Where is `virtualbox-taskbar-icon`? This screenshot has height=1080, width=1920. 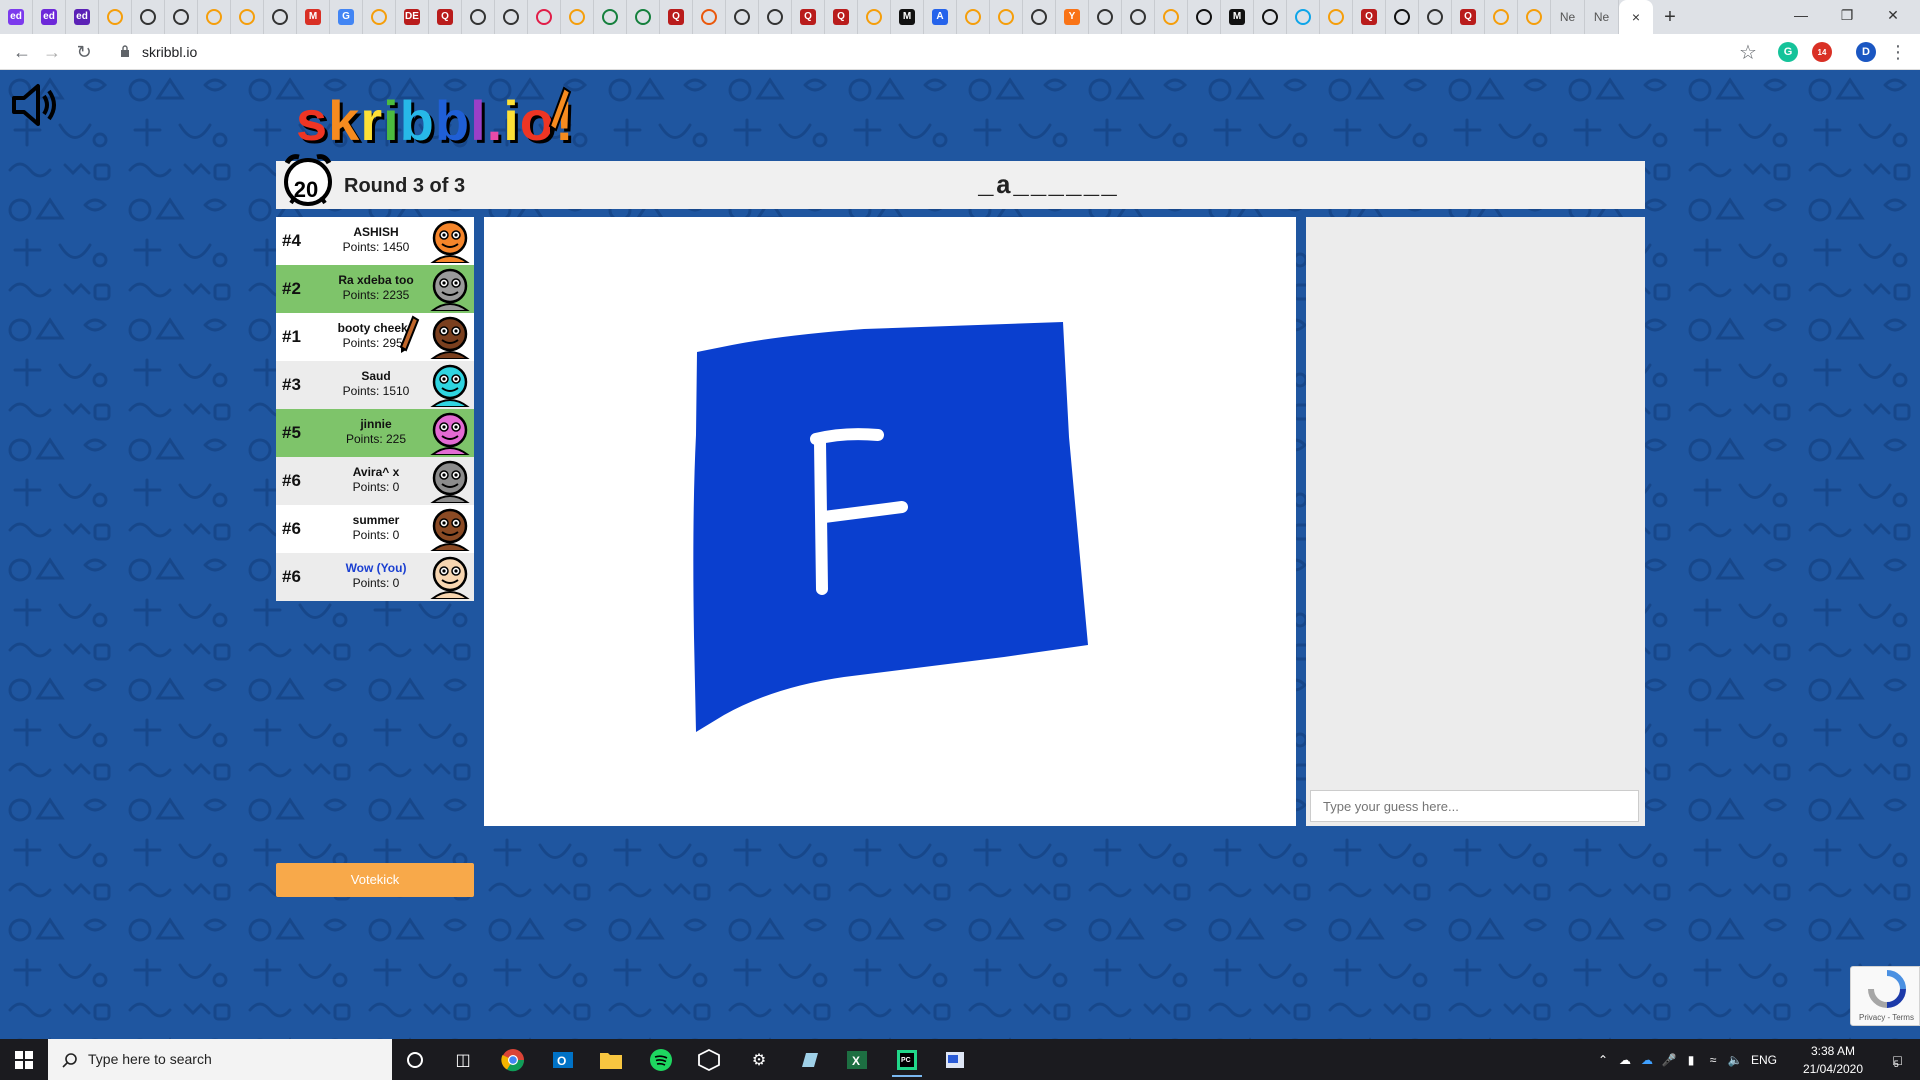 virtualbox-taskbar-icon is located at coordinates (709, 1060).